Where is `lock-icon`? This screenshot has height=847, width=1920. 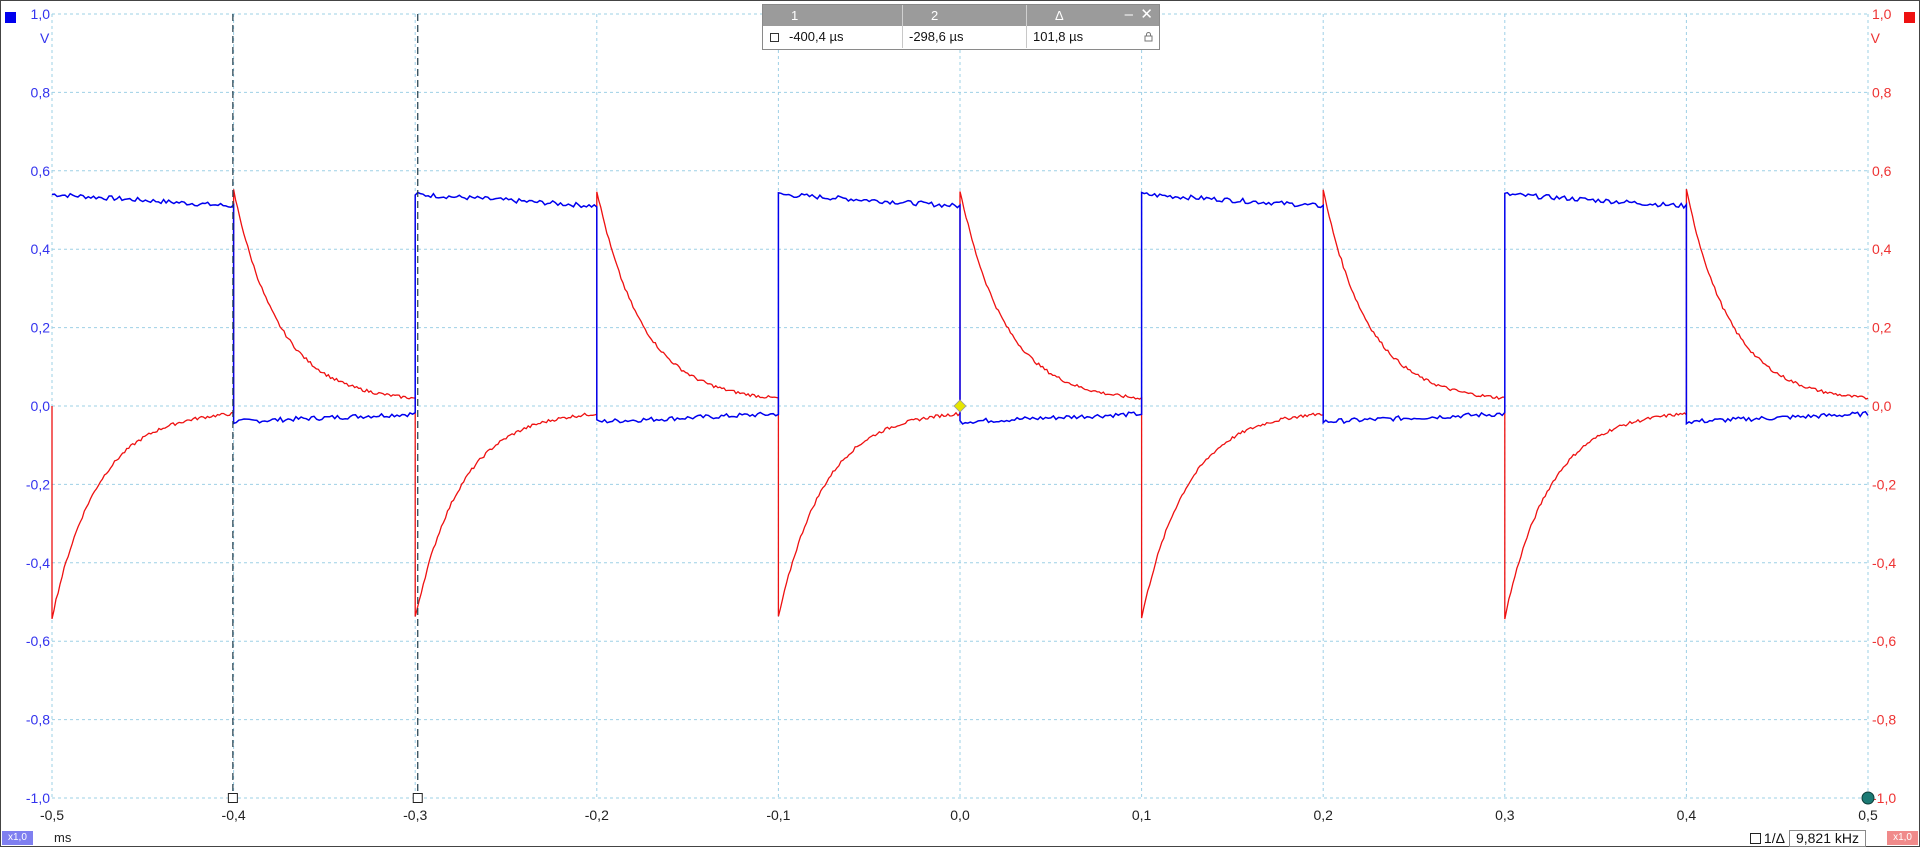
lock-icon is located at coordinates (1148, 37).